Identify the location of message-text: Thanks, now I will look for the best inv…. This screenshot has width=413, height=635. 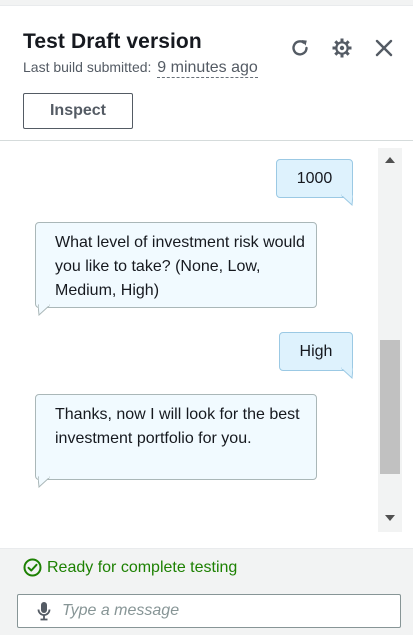
(177, 426).